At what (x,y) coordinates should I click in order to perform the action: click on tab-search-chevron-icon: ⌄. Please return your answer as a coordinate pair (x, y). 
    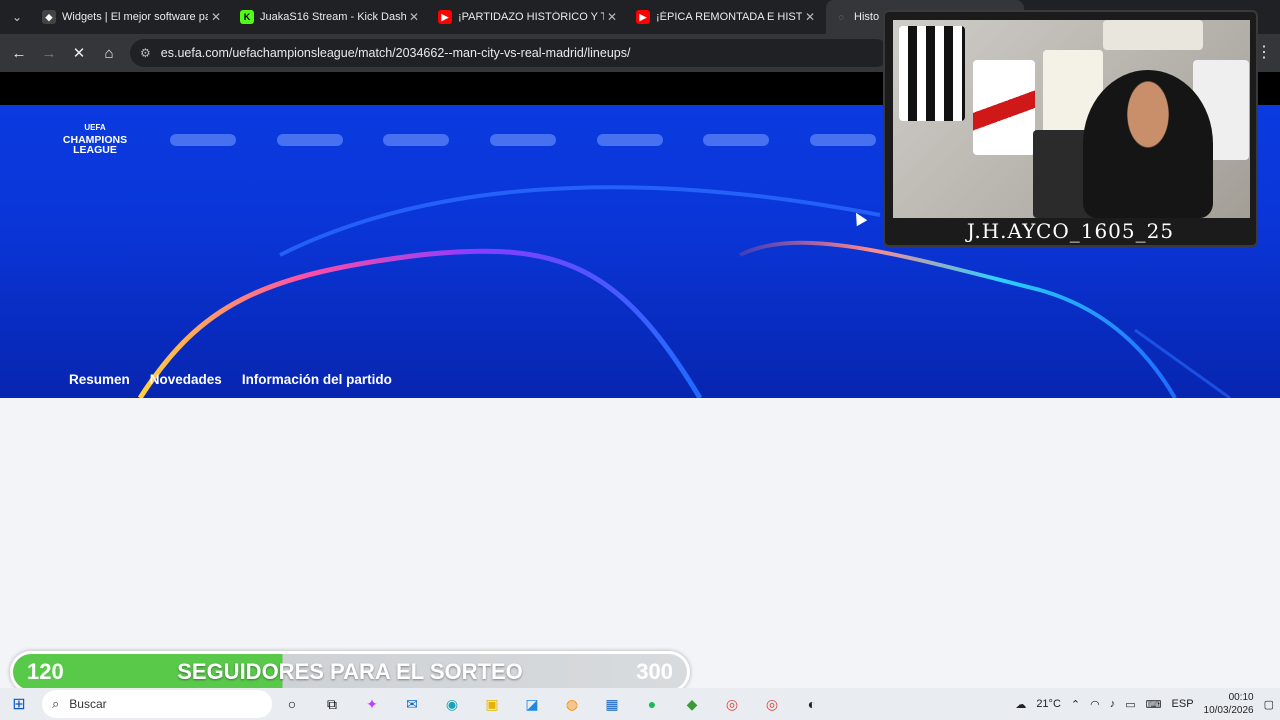
    Looking at the image, I should click on (17, 17).